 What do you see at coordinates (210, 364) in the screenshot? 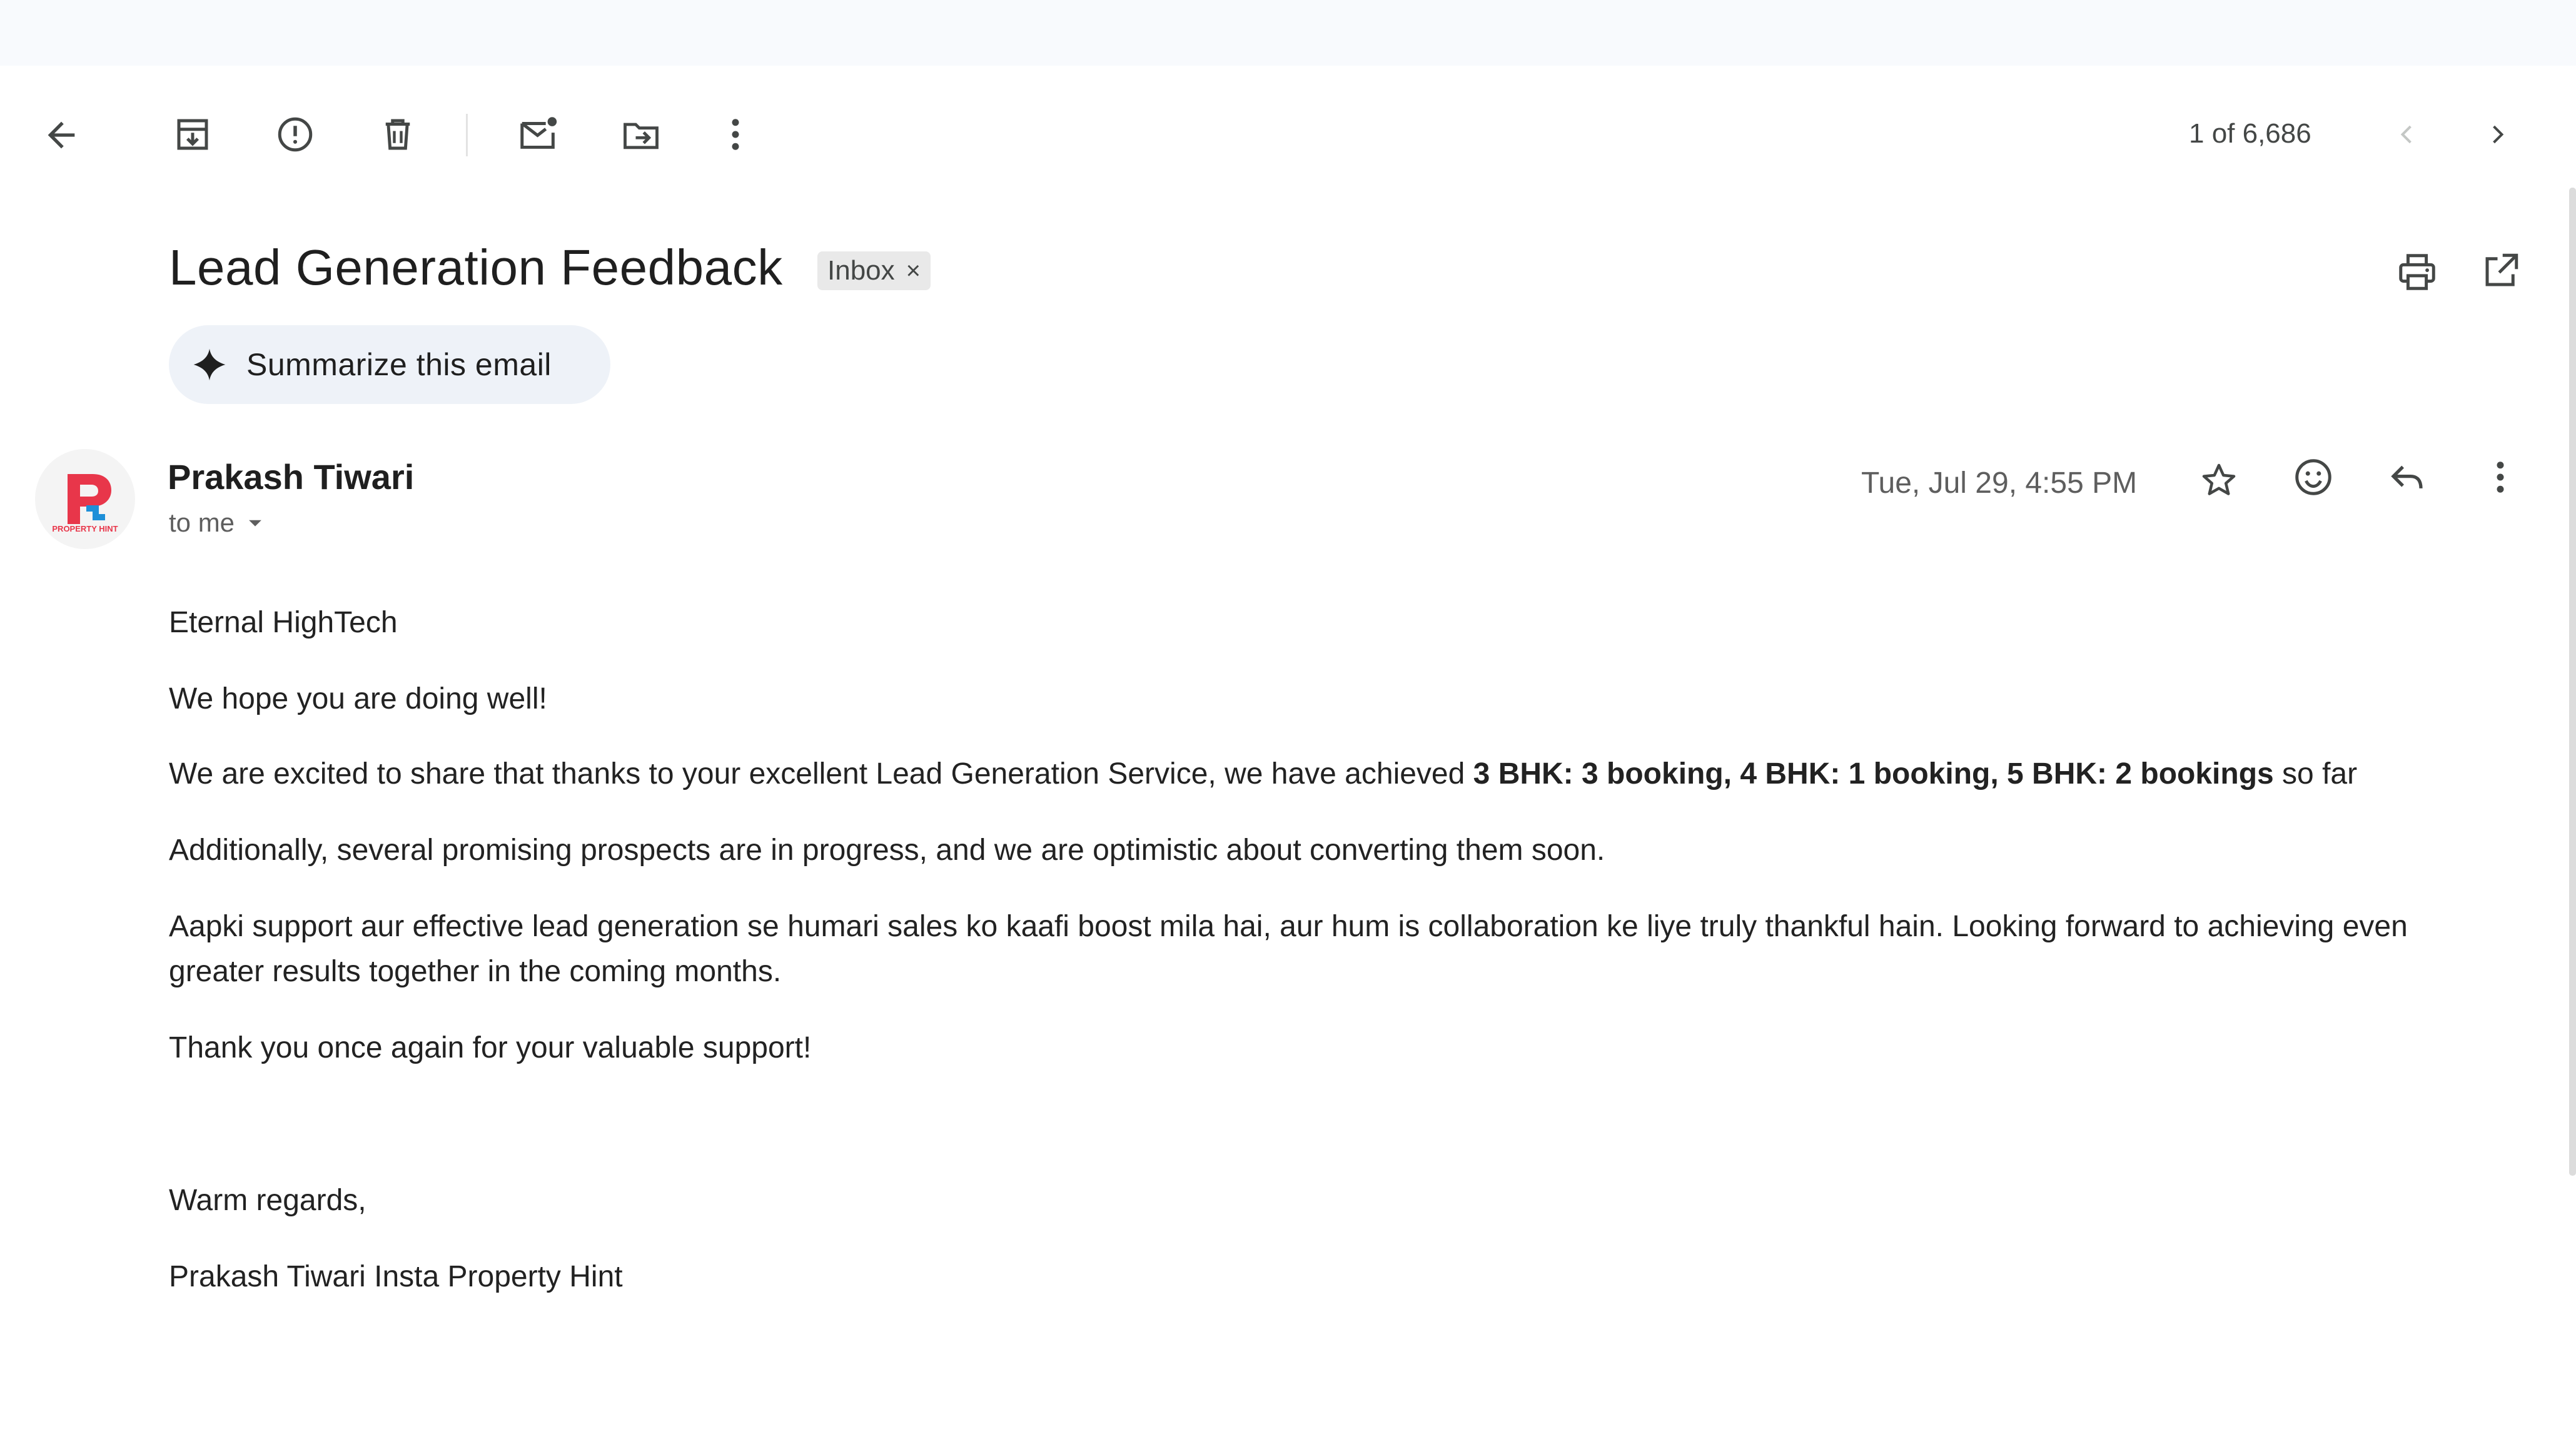
I see `sparkle-icon` at bounding box center [210, 364].